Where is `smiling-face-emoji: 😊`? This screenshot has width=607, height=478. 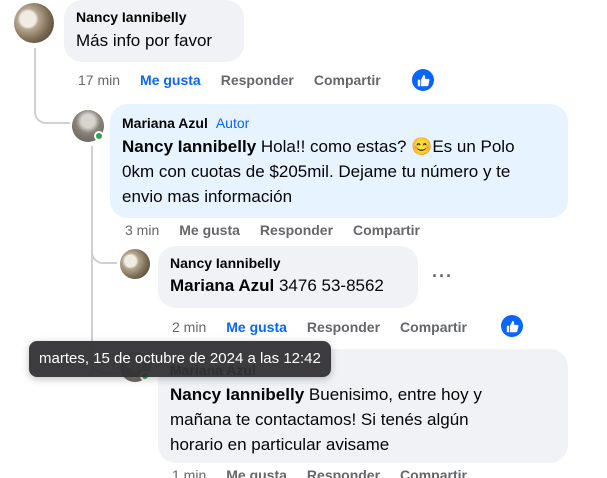
smiling-face-emoji: 😊 is located at coordinates (422, 146).